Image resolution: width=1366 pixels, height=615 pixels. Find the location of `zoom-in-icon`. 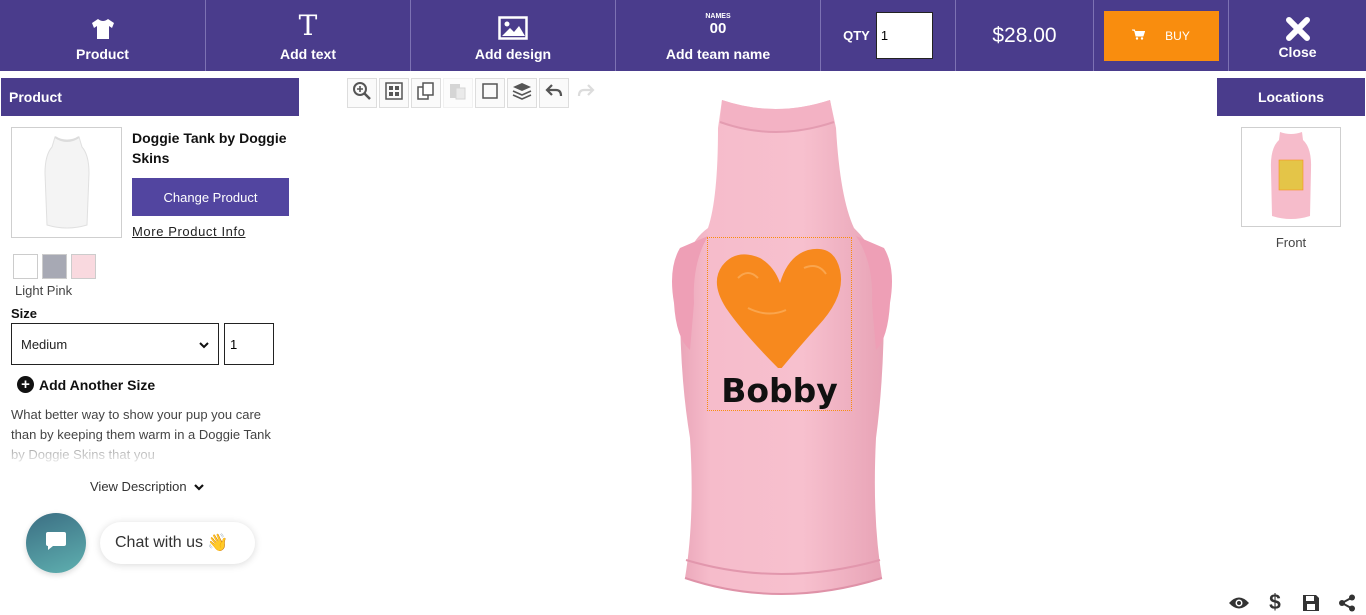

zoom-in-icon is located at coordinates (362, 93).